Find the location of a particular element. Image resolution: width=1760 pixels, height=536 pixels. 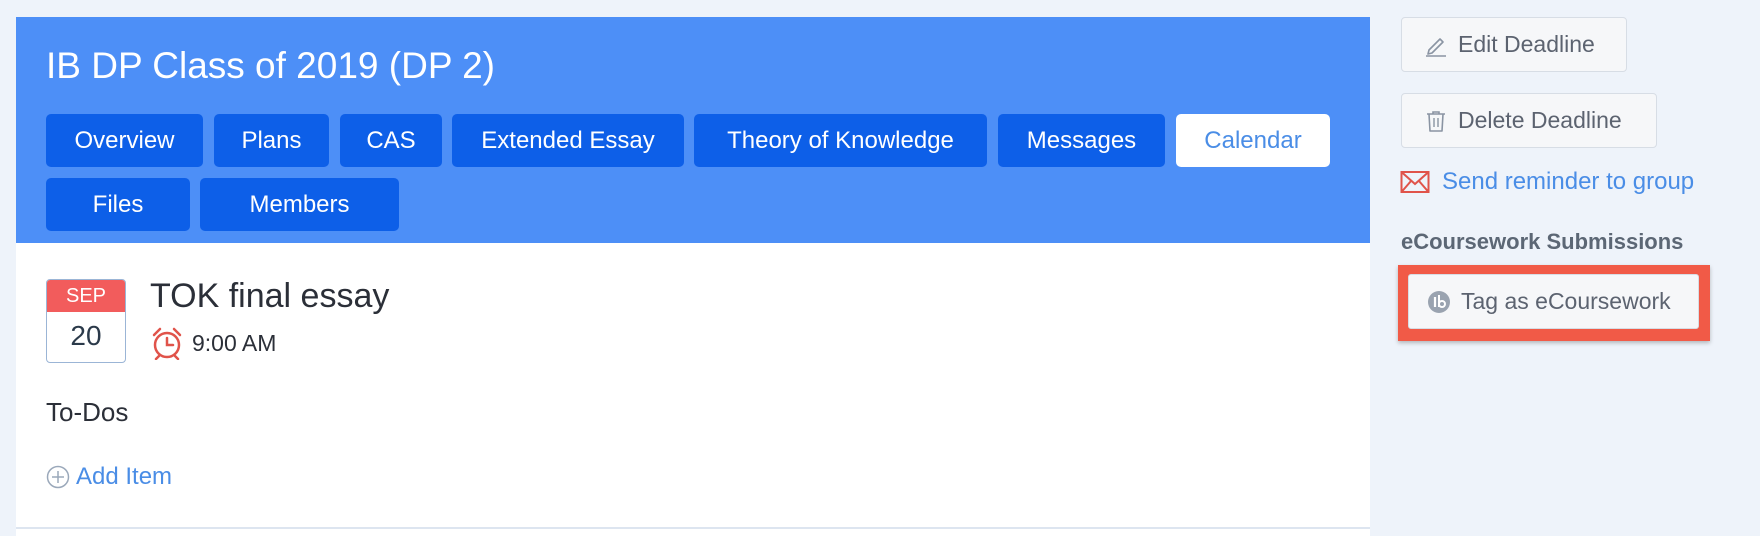

ib-logo-icon is located at coordinates (1439, 302).